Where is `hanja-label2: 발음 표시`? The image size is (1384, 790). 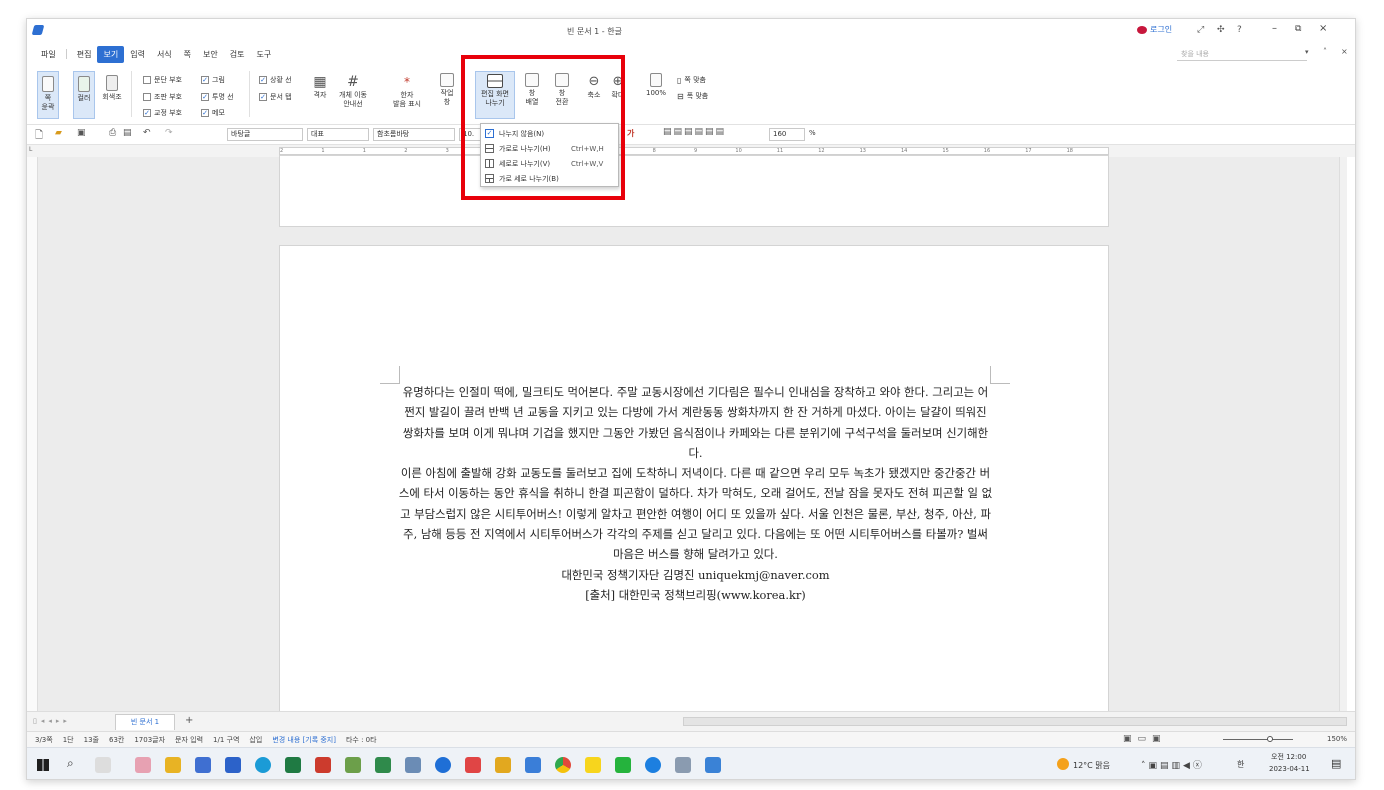
hanja-label2: 발음 표시 is located at coordinates (407, 104).